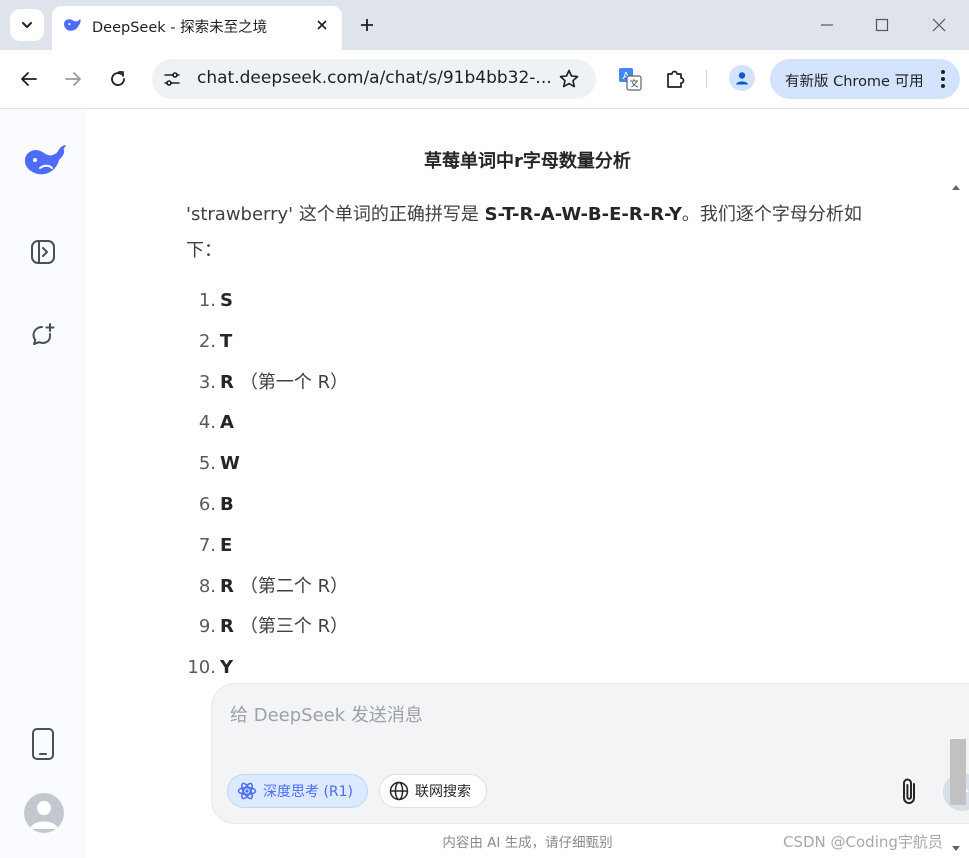 This screenshot has height=858, width=969. I want to click on user-avatar-icon, so click(44, 815).